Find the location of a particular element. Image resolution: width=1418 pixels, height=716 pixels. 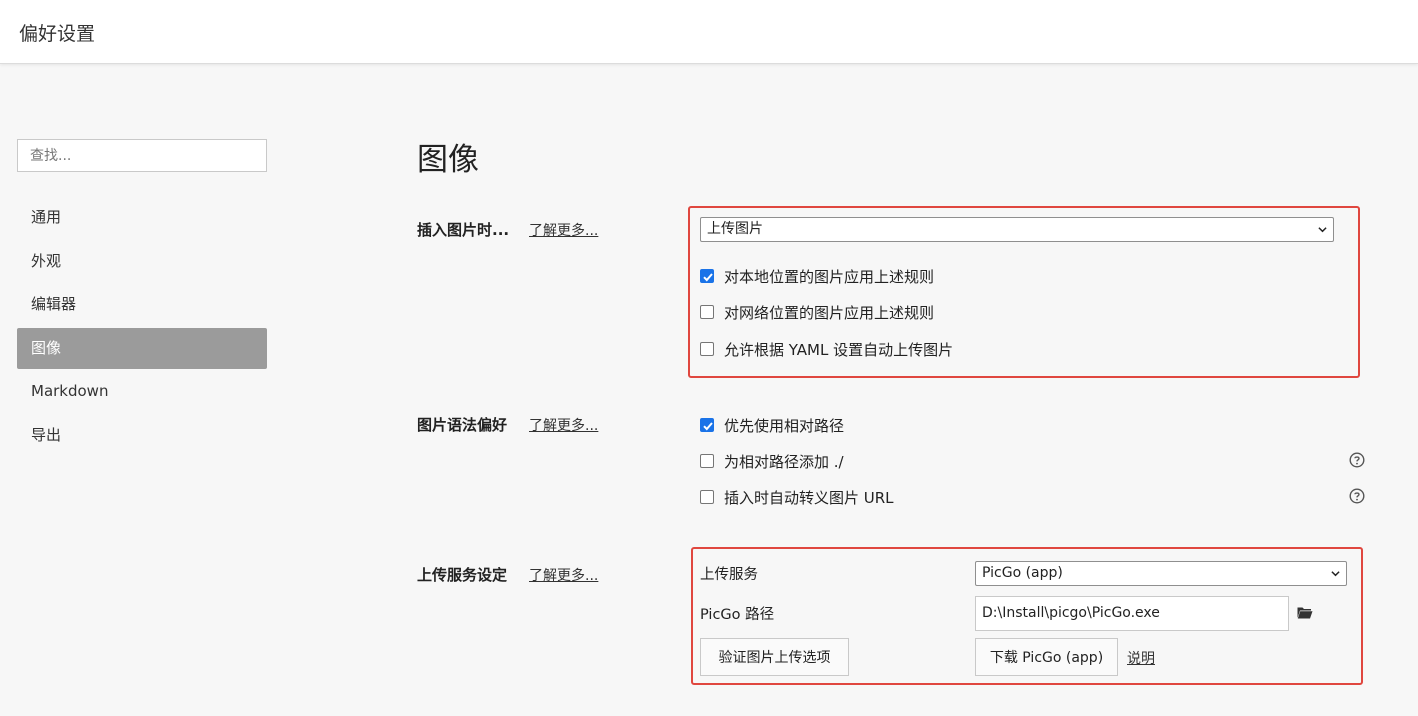

picgo-path-label: PicGo 路径 is located at coordinates (737, 615).